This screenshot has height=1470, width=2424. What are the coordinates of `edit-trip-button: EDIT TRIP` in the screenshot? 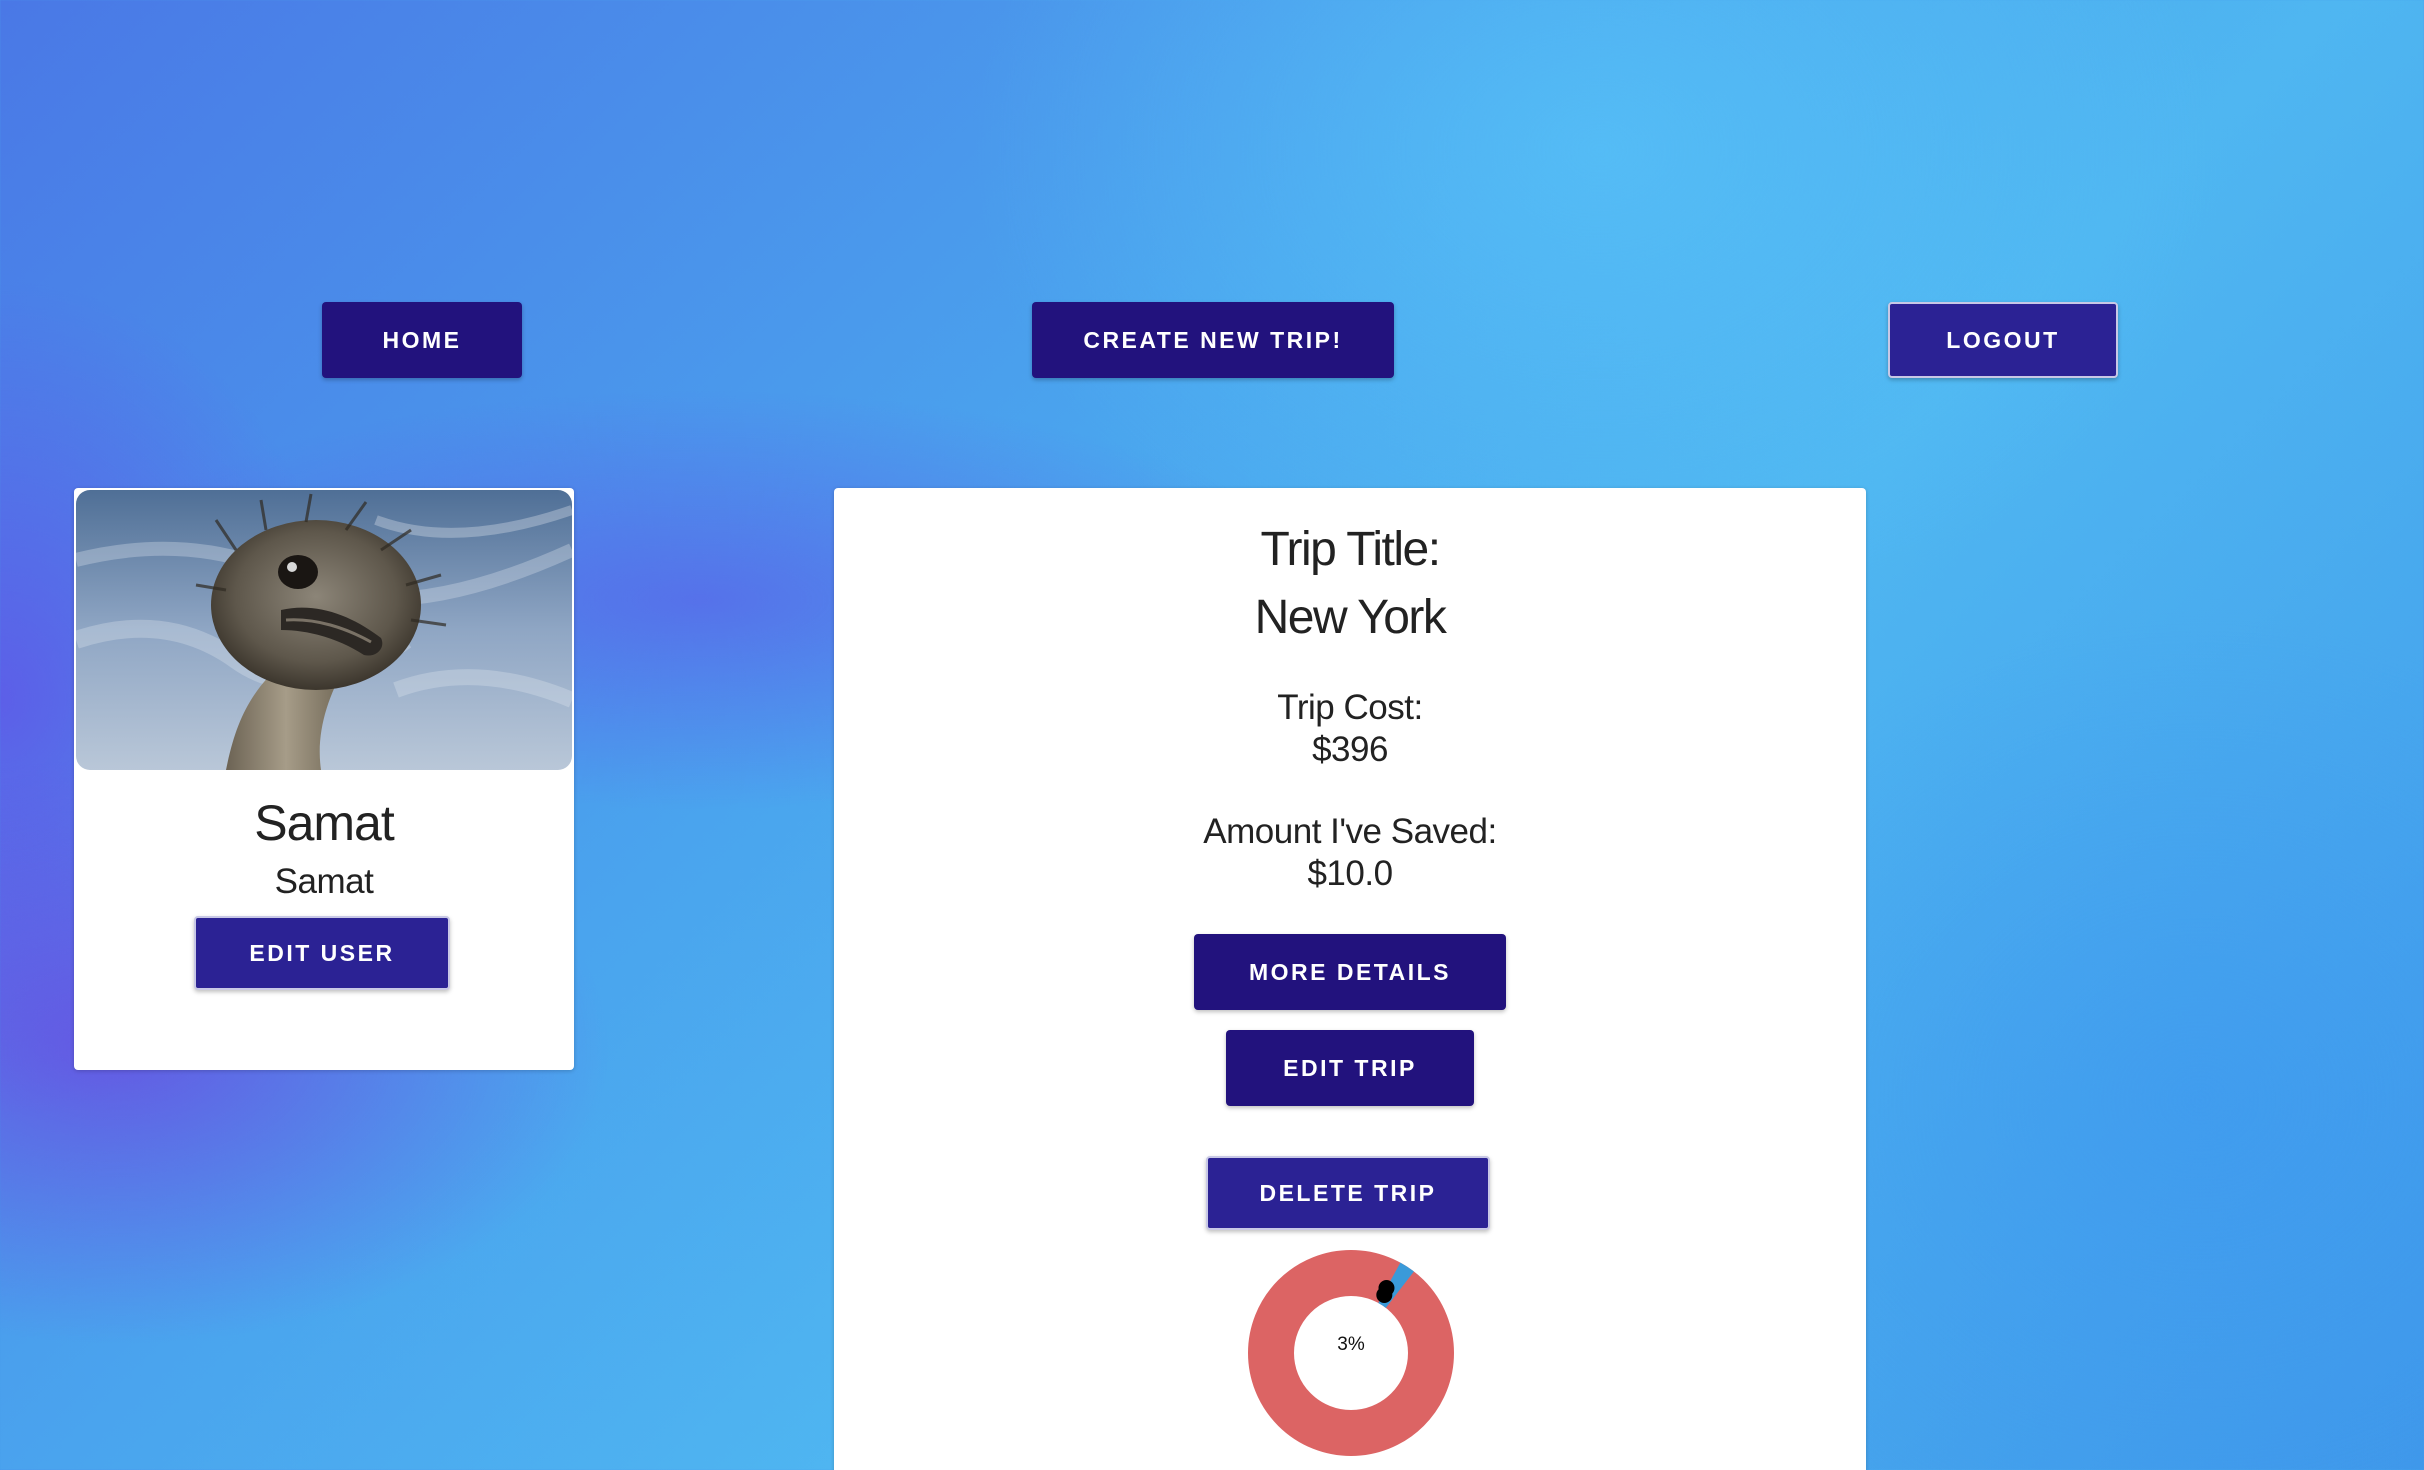 It's located at (1350, 1068).